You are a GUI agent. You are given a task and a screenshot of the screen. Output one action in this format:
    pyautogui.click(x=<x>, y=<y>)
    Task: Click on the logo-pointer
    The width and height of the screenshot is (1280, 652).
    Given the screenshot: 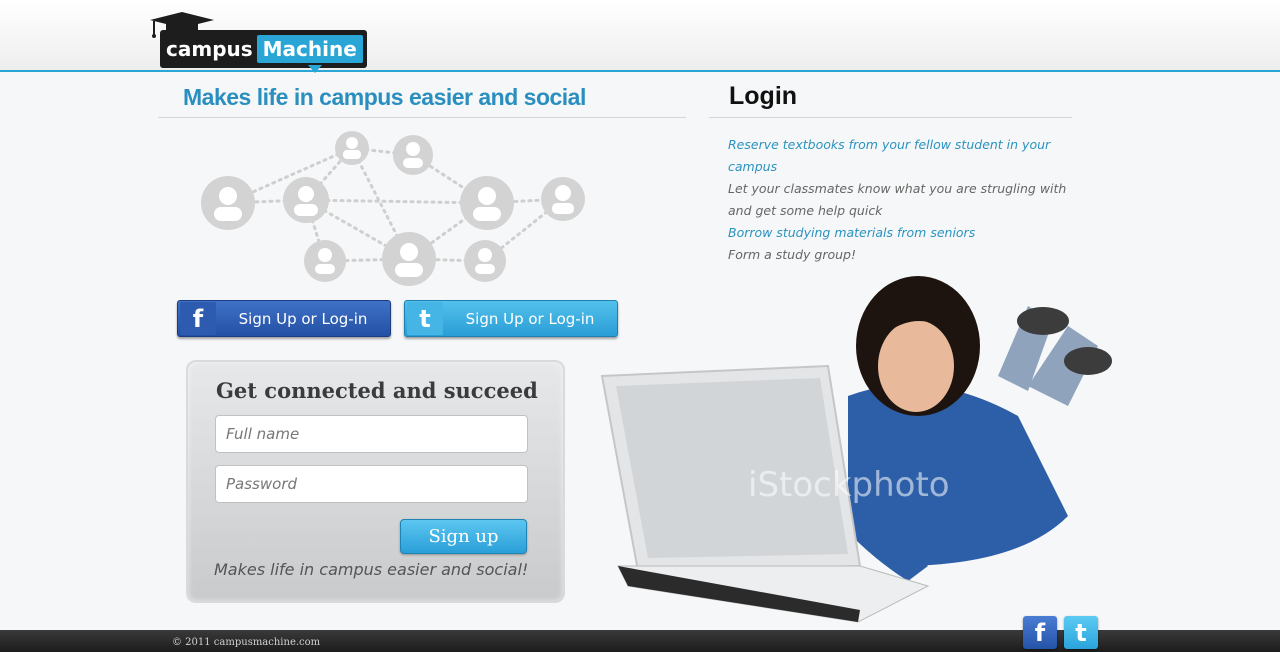 What is the action you would take?
    pyautogui.click(x=315, y=69)
    